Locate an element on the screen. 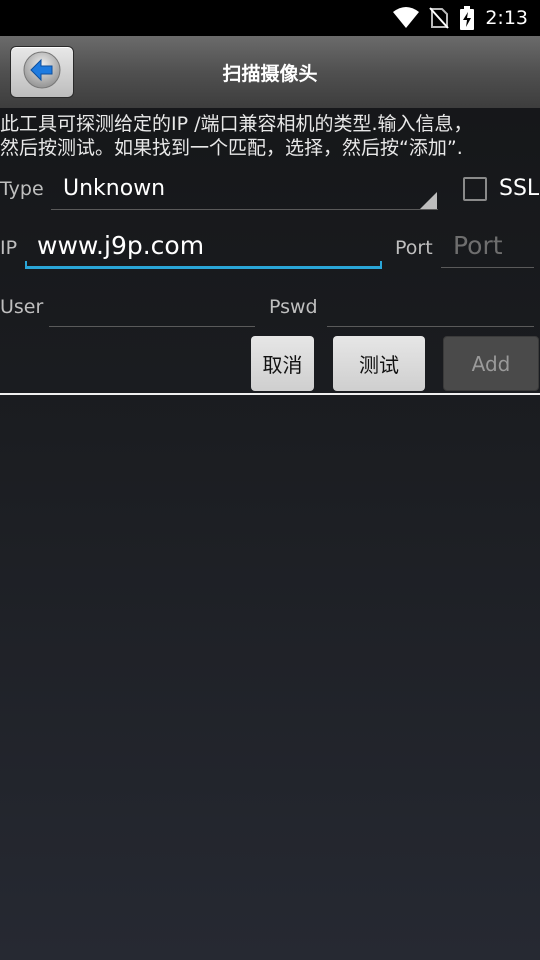 This screenshot has height=960, width=540. user-label: User is located at coordinates (22, 307).